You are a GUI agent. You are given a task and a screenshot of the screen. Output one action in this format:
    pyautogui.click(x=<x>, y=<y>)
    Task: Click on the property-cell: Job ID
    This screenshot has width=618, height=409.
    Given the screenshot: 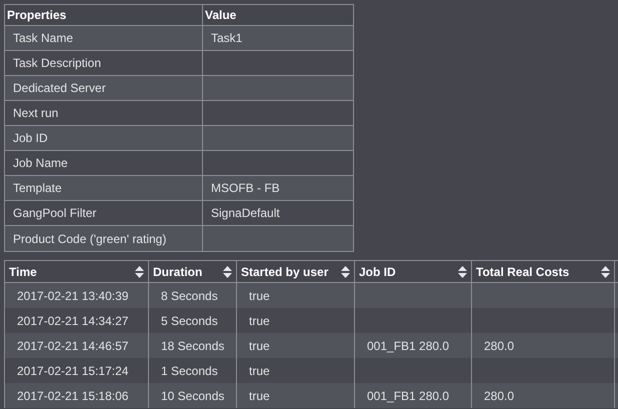 What is the action you would take?
    pyautogui.click(x=104, y=138)
    